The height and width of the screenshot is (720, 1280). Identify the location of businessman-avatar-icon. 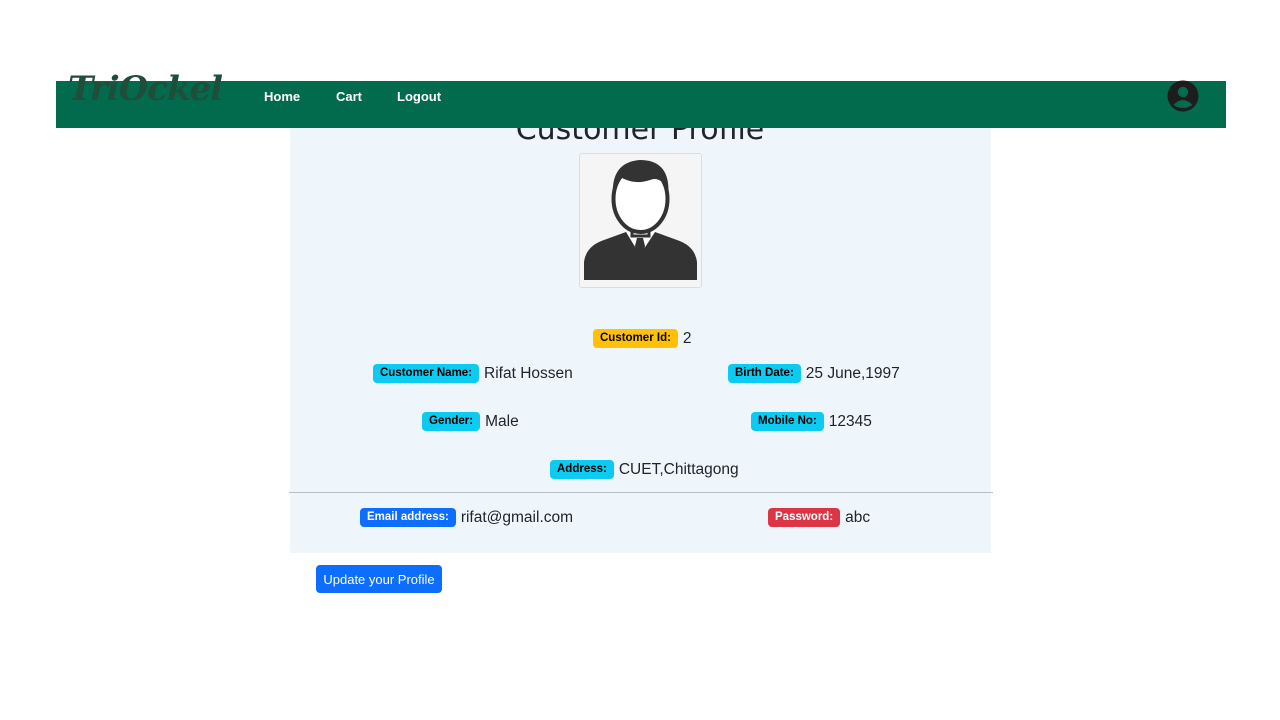
(640, 220).